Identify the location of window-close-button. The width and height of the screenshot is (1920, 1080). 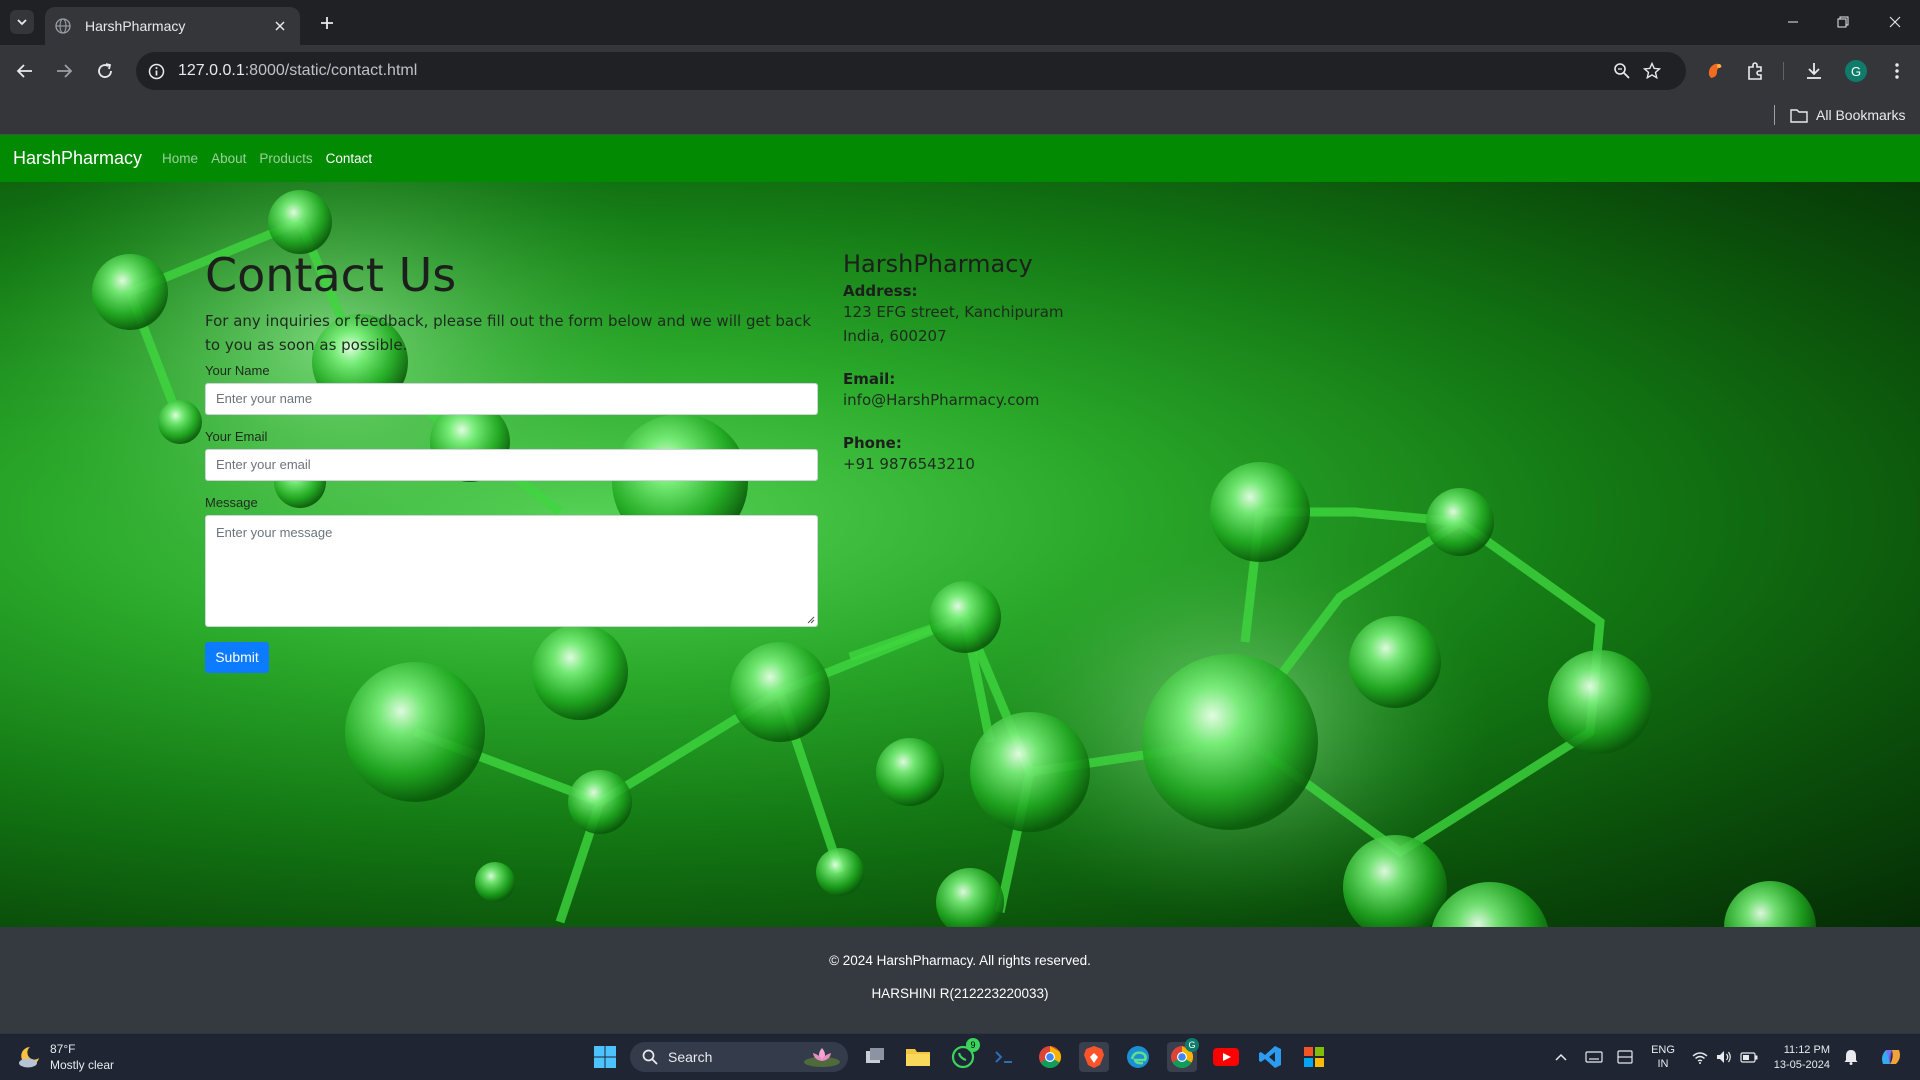
(1895, 22).